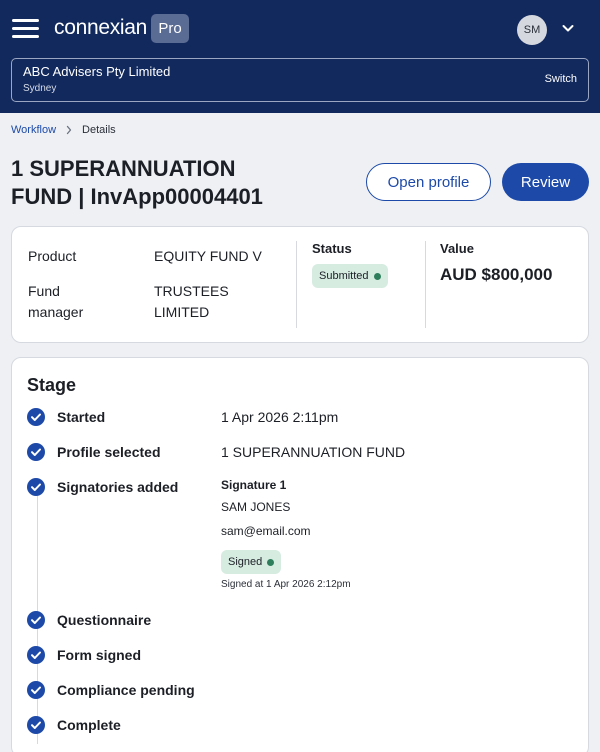 This screenshot has width=600, height=752. What do you see at coordinates (33, 130) in the screenshot?
I see `breadcrumb-workflow-link: Workflow` at bounding box center [33, 130].